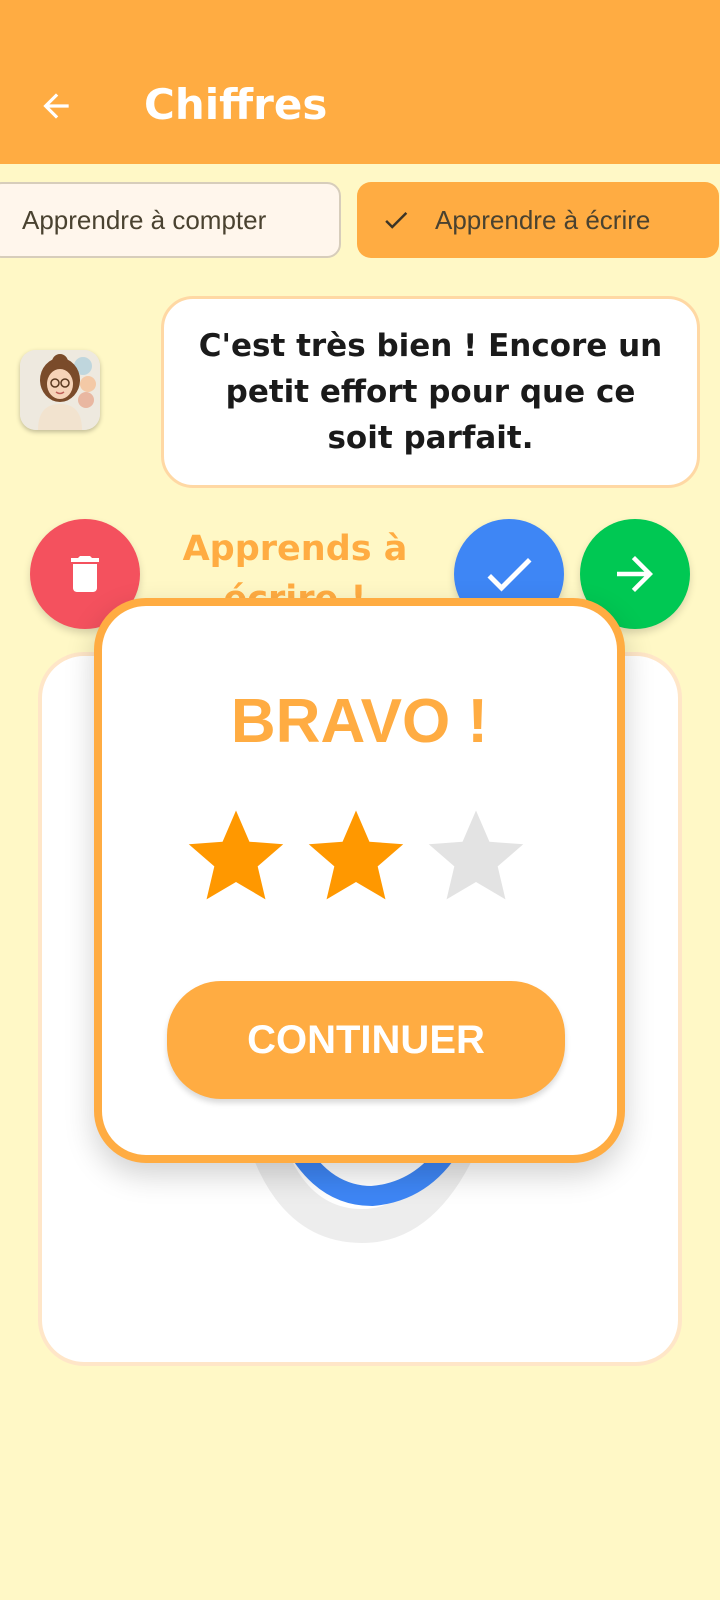 The height and width of the screenshot is (1600, 720). I want to click on arrow-right-icon, so click(635, 574).